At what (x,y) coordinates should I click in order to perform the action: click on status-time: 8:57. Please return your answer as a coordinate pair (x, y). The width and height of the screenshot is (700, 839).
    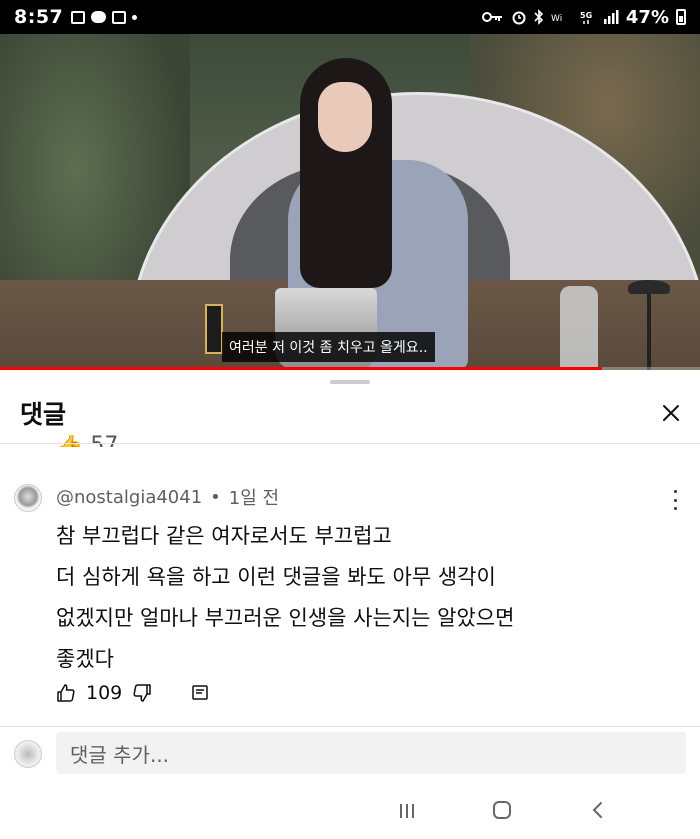
    Looking at the image, I should click on (39, 17).